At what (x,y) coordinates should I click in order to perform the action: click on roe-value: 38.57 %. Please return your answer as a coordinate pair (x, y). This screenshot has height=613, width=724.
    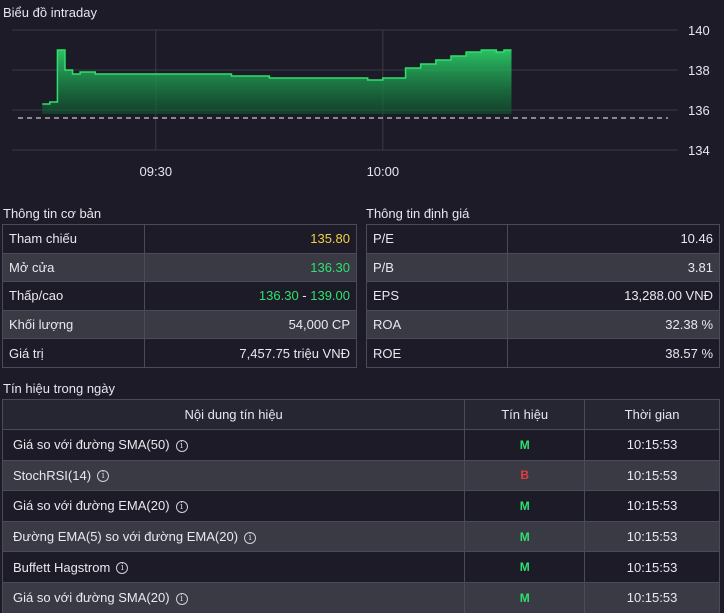
    Looking at the image, I should click on (613, 353).